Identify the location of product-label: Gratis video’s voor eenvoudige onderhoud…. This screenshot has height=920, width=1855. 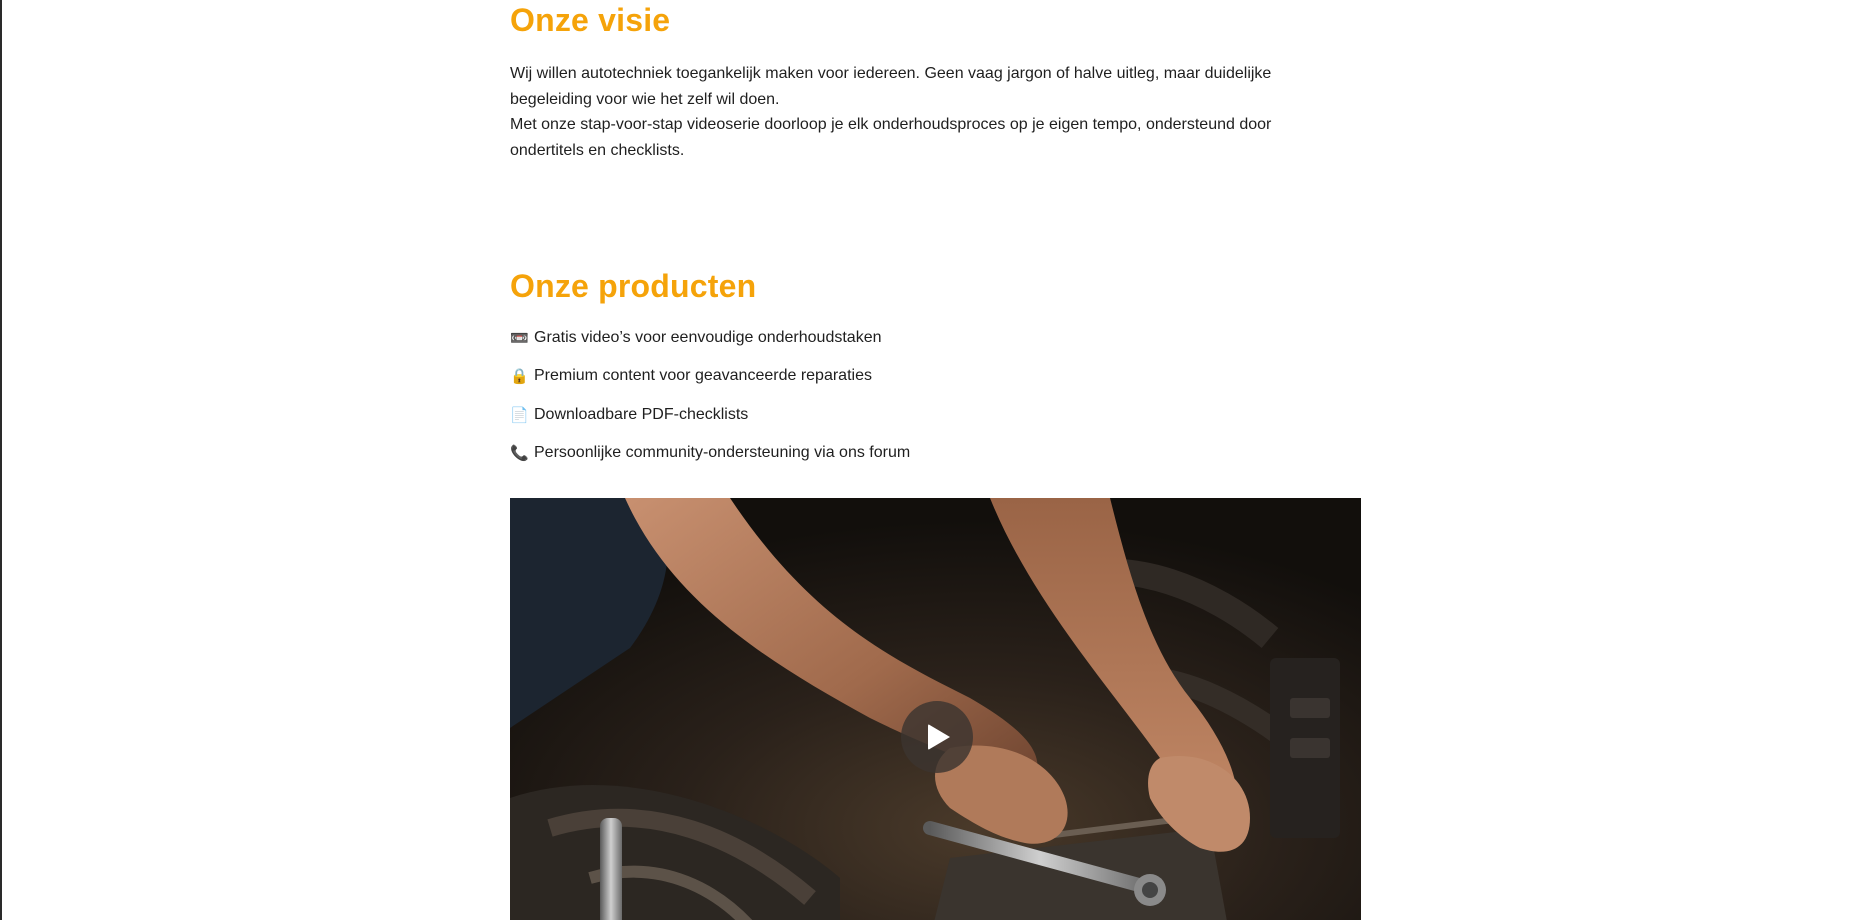
(708, 337).